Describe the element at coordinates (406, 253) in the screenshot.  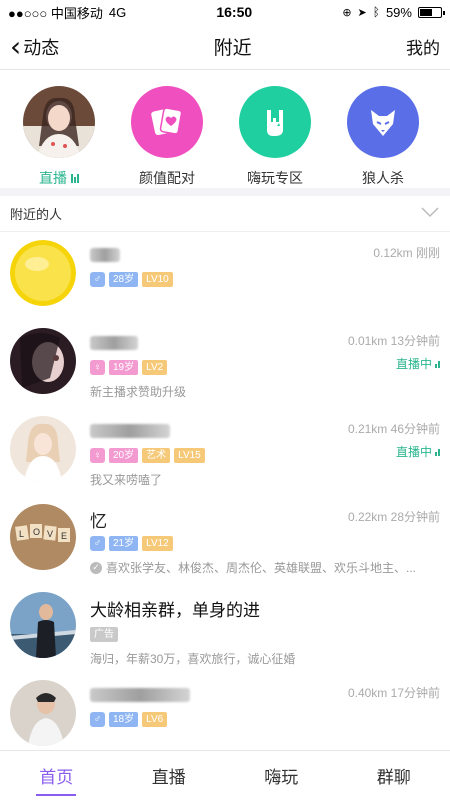
I see `distance-time: 0.12km 刚刚` at that location.